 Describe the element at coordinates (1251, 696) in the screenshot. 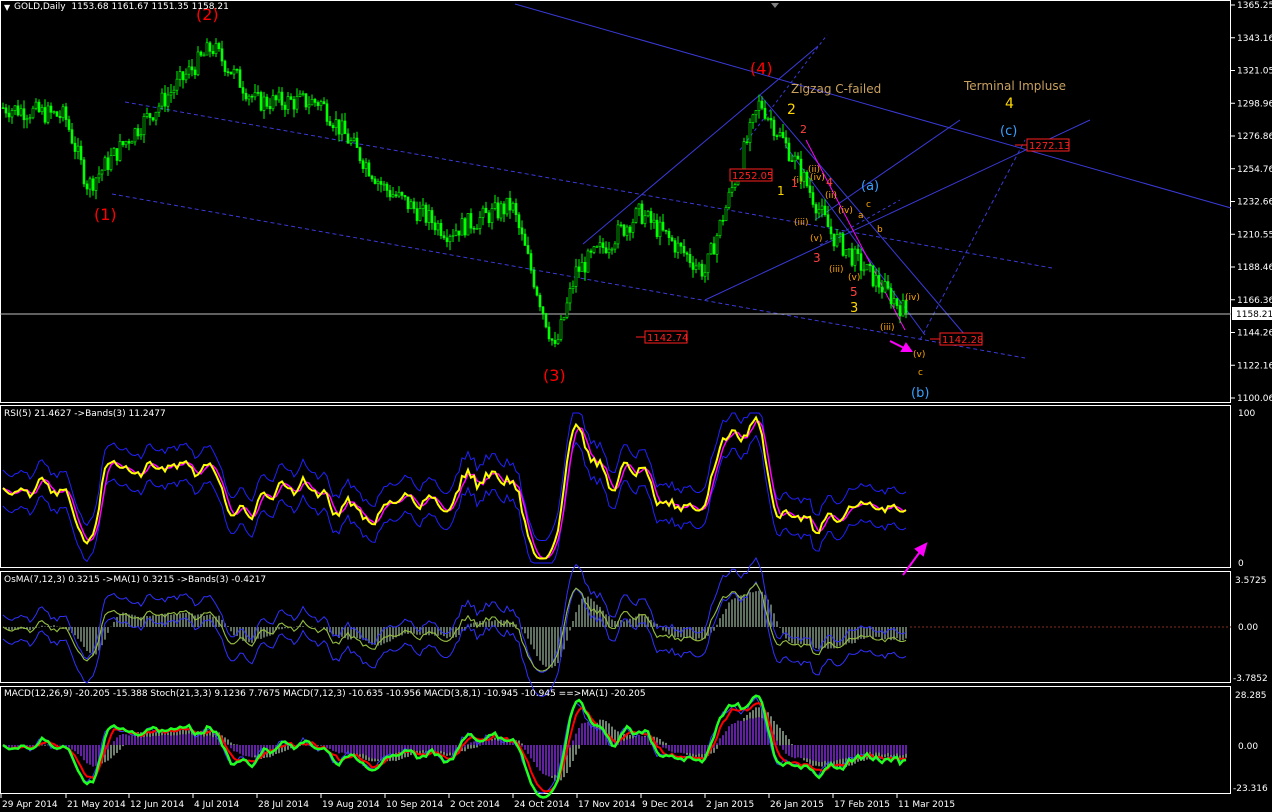

I see `macd-tick-top: 28.285` at that location.